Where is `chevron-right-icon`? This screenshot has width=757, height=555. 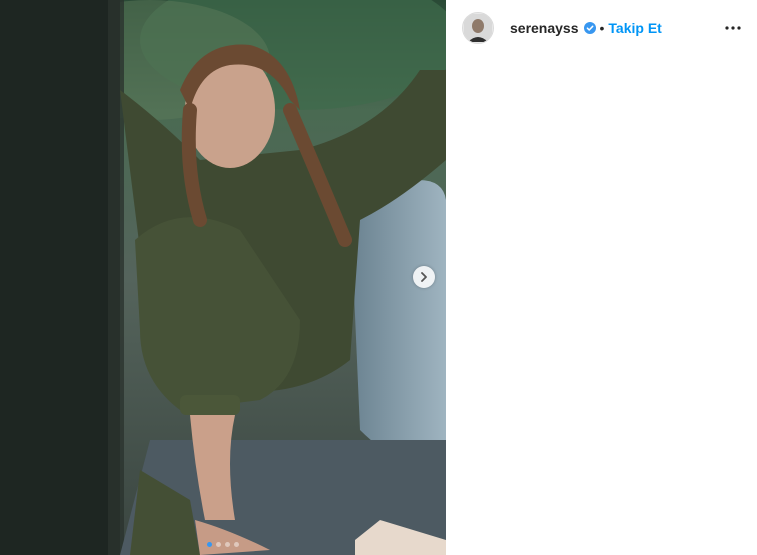
chevron-right-icon is located at coordinates (424, 277).